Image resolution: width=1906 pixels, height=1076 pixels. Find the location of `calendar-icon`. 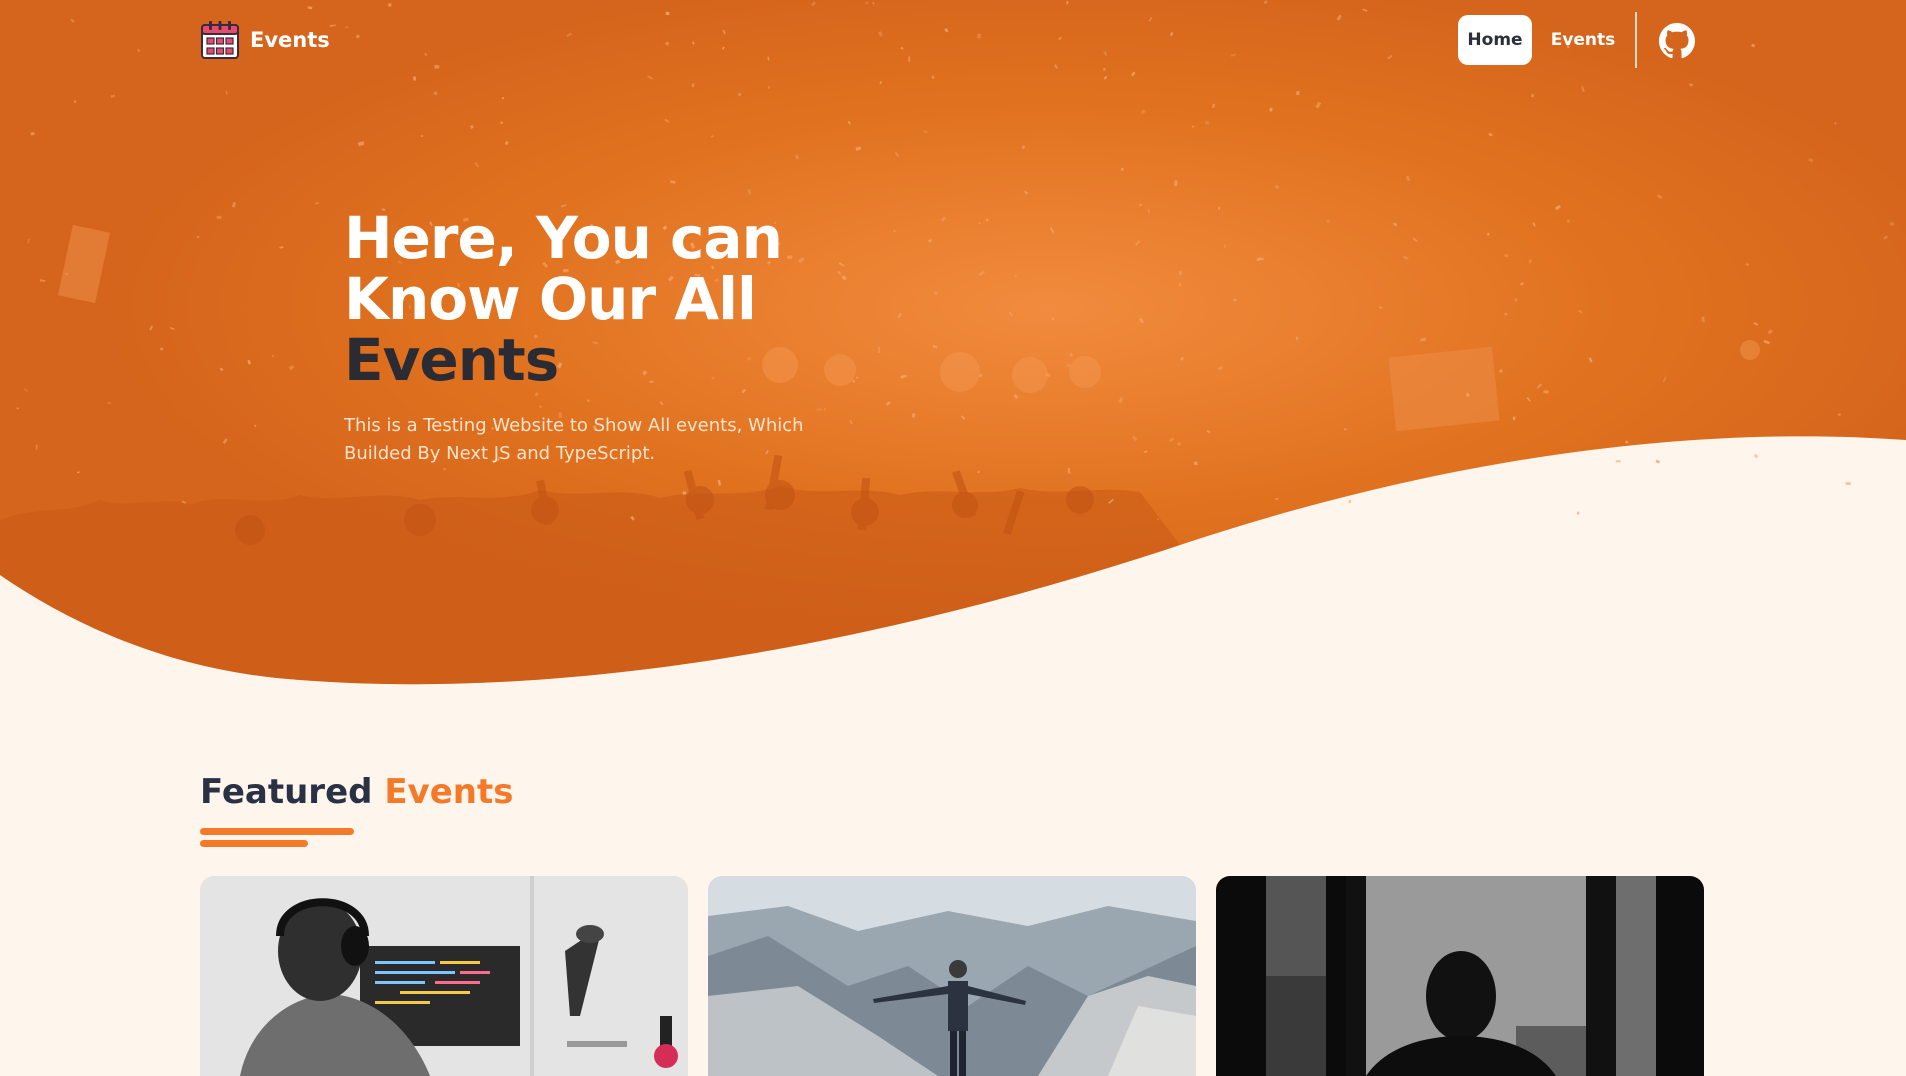

calendar-icon is located at coordinates (220, 40).